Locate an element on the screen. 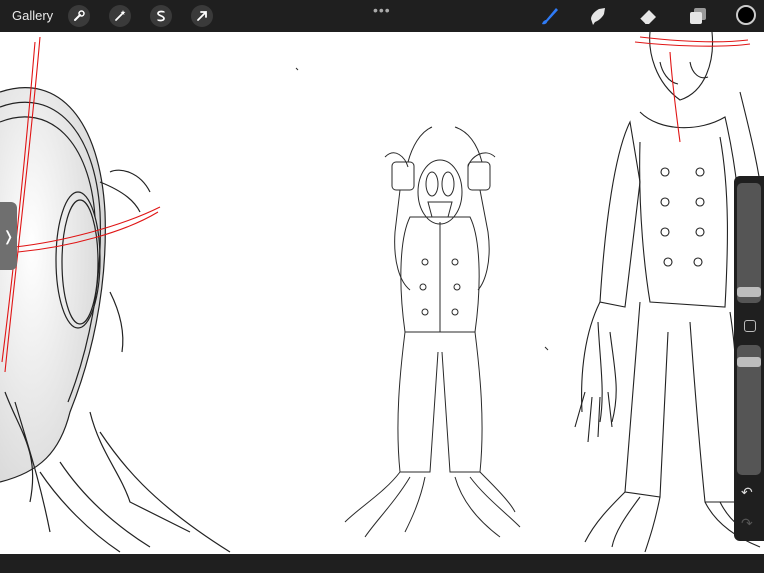 The height and width of the screenshot is (573, 764). wrench-icon is located at coordinates (79, 16).